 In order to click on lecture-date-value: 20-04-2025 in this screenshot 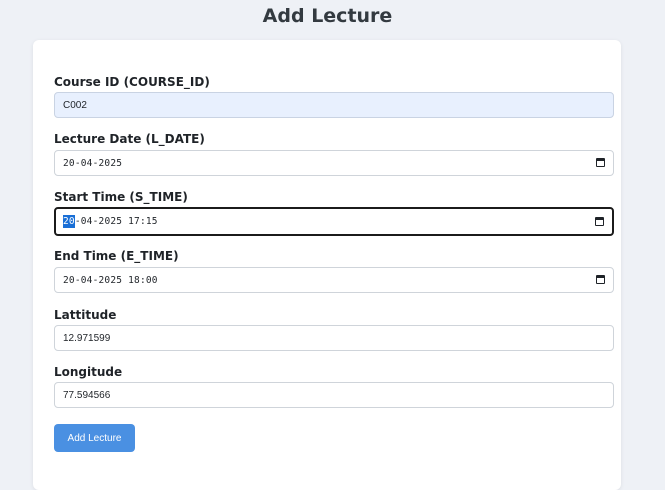, I will do `click(93, 163)`.